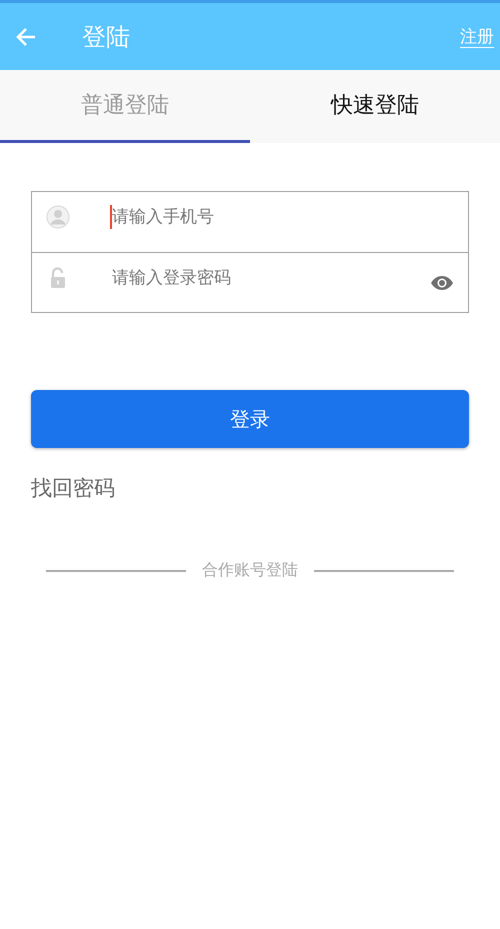 The image size is (500, 929). I want to click on forgot-password-link: 找回密码, so click(73, 488).